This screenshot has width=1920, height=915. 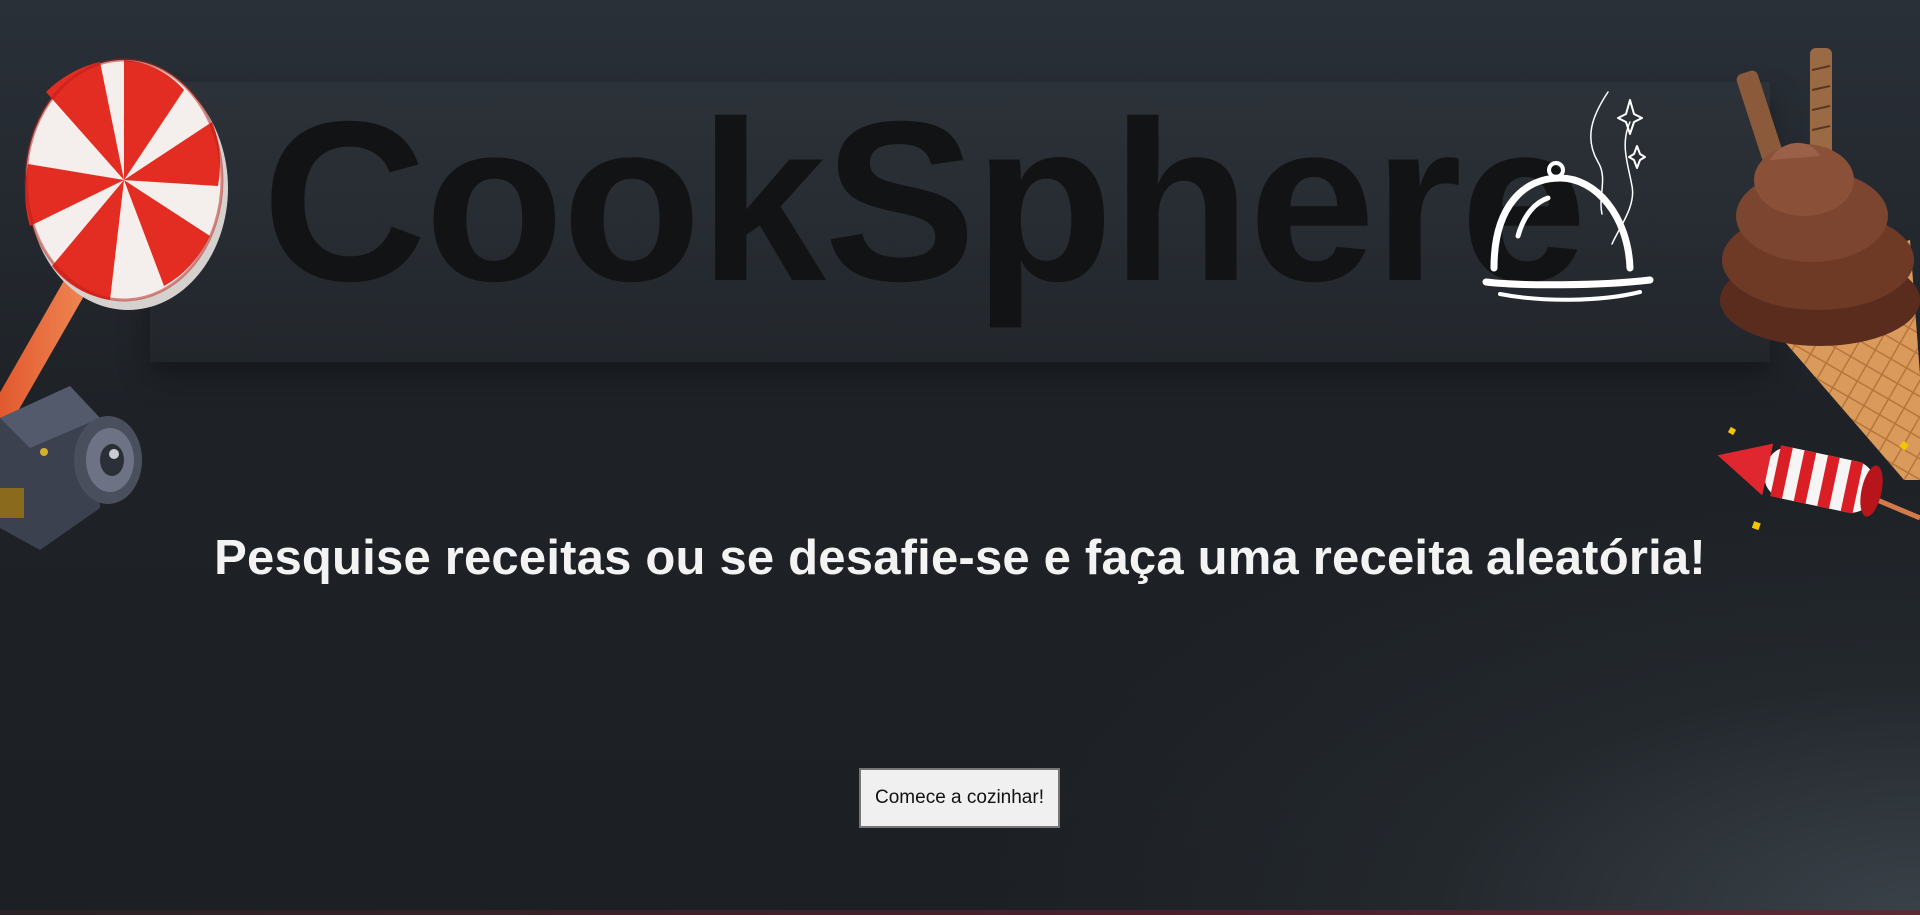 I want to click on lollipop-icon, so click(x=114, y=239).